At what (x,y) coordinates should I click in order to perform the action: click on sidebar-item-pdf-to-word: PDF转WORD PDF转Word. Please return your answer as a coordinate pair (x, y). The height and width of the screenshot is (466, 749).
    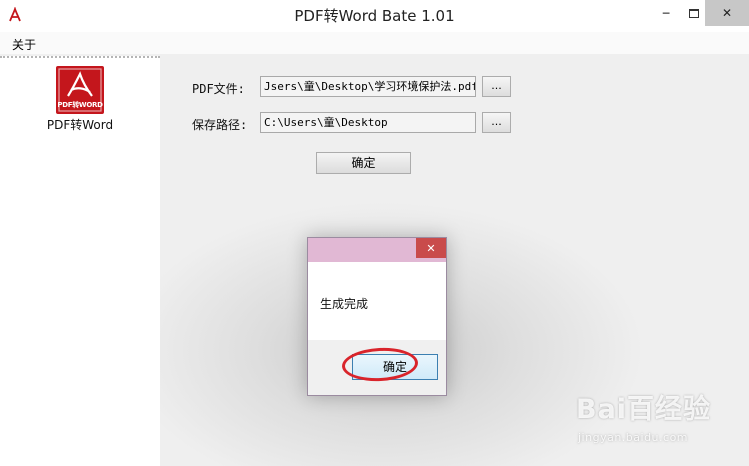
    Looking at the image, I should click on (80, 100).